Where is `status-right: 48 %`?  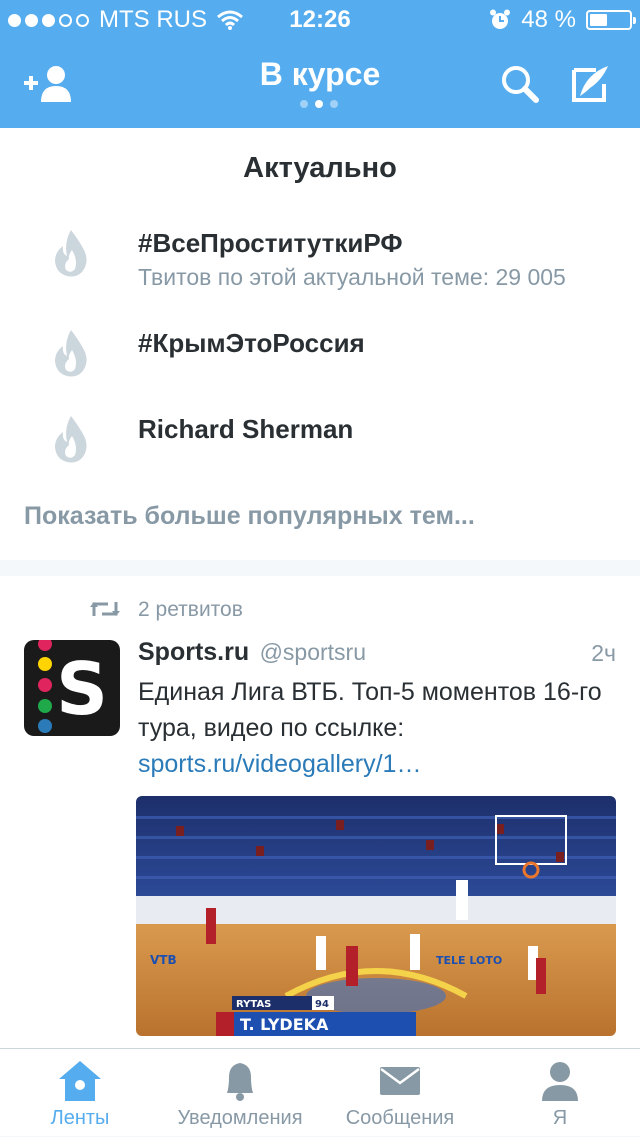 status-right: 48 % is located at coordinates (562, 20).